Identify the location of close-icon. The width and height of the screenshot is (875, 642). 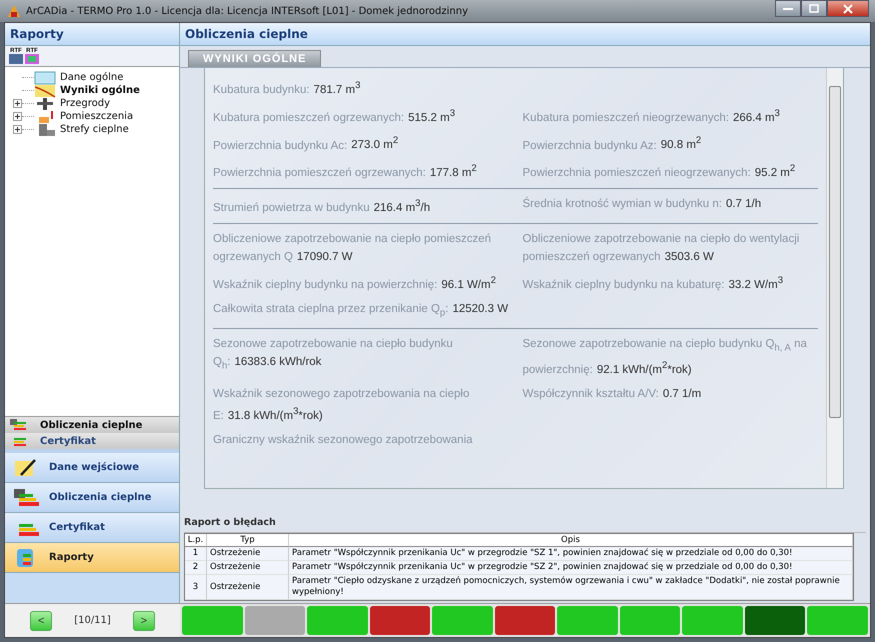
(848, 9).